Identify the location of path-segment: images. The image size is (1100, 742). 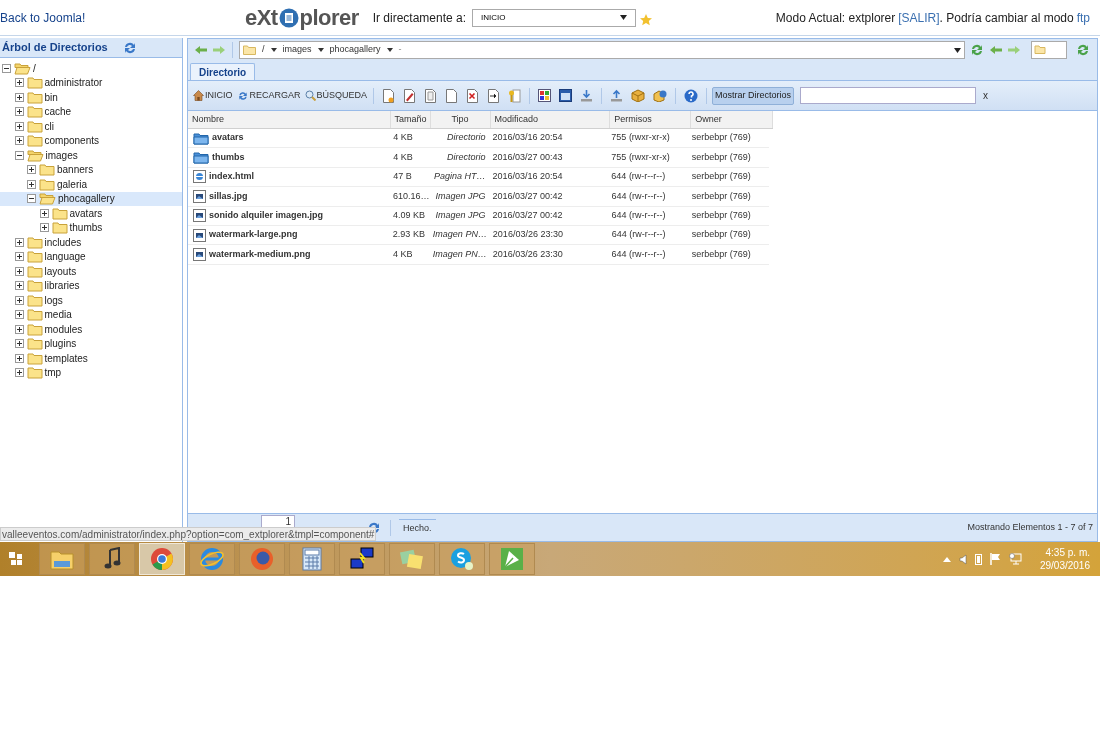
(297, 50).